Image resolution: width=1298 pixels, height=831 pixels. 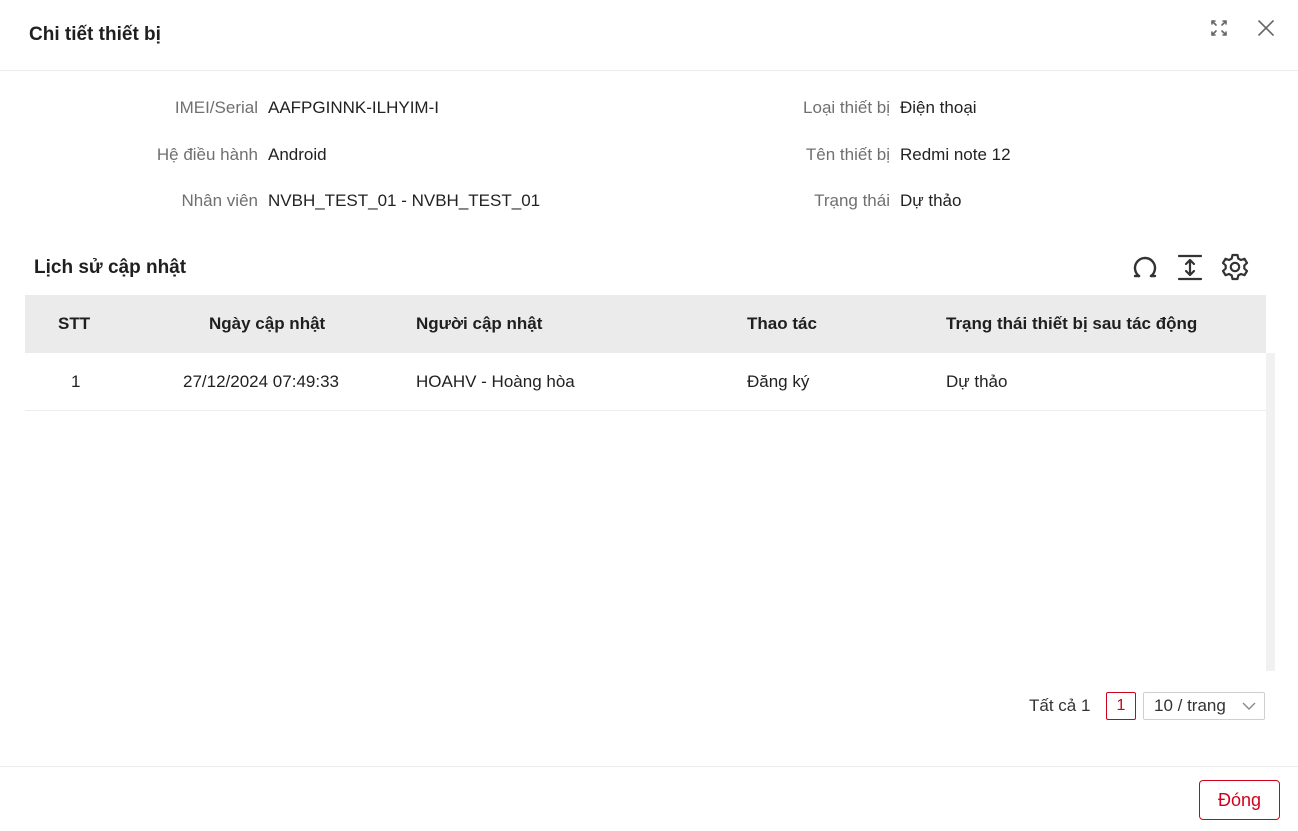 What do you see at coordinates (1235, 267) in the screenshot?
I see `settings-icon` at bounding box center [1235, 267].